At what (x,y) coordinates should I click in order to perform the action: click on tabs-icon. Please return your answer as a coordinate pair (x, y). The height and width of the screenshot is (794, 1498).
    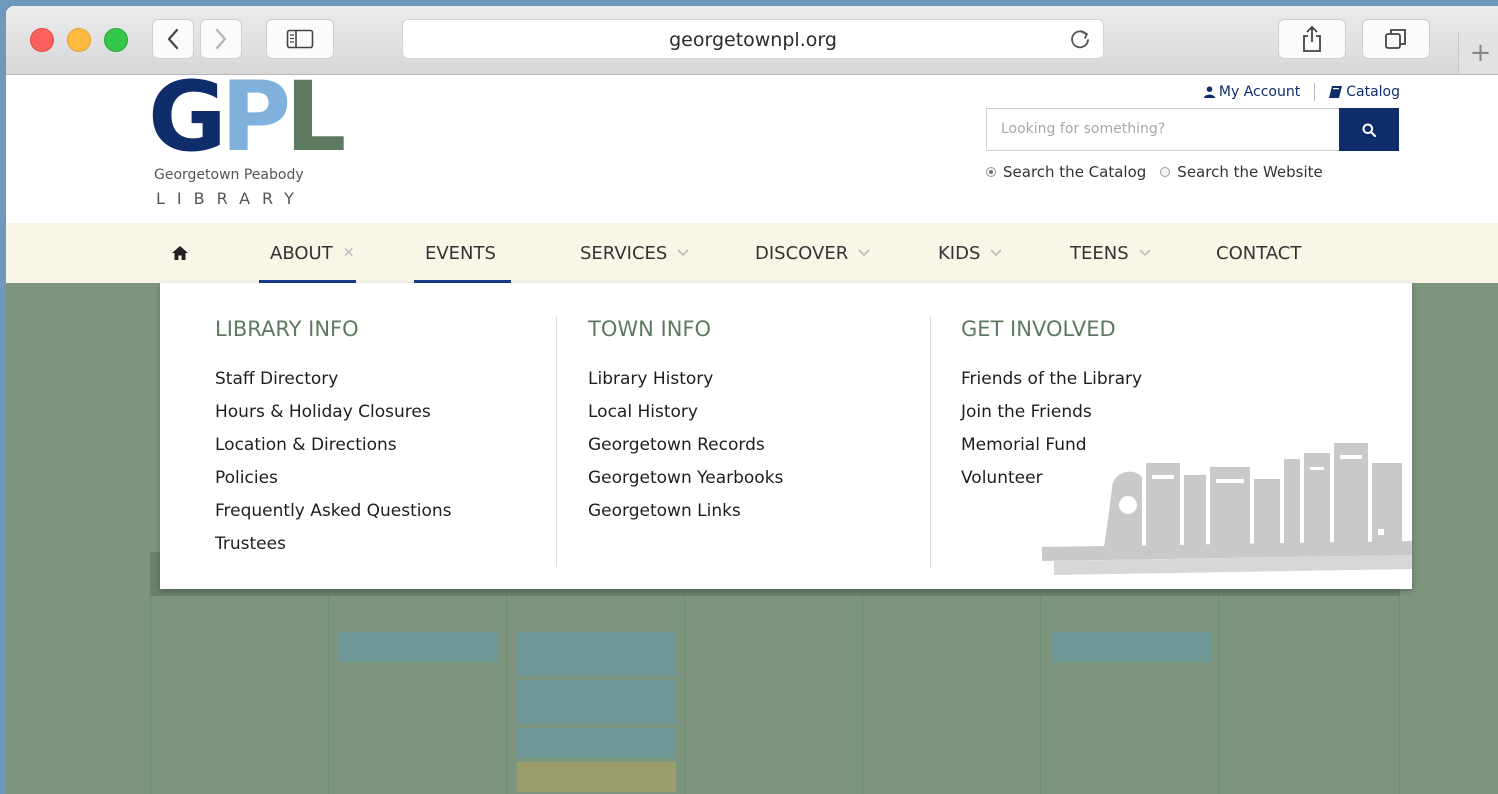
    Looking at the image, I should click on (1395, 39).